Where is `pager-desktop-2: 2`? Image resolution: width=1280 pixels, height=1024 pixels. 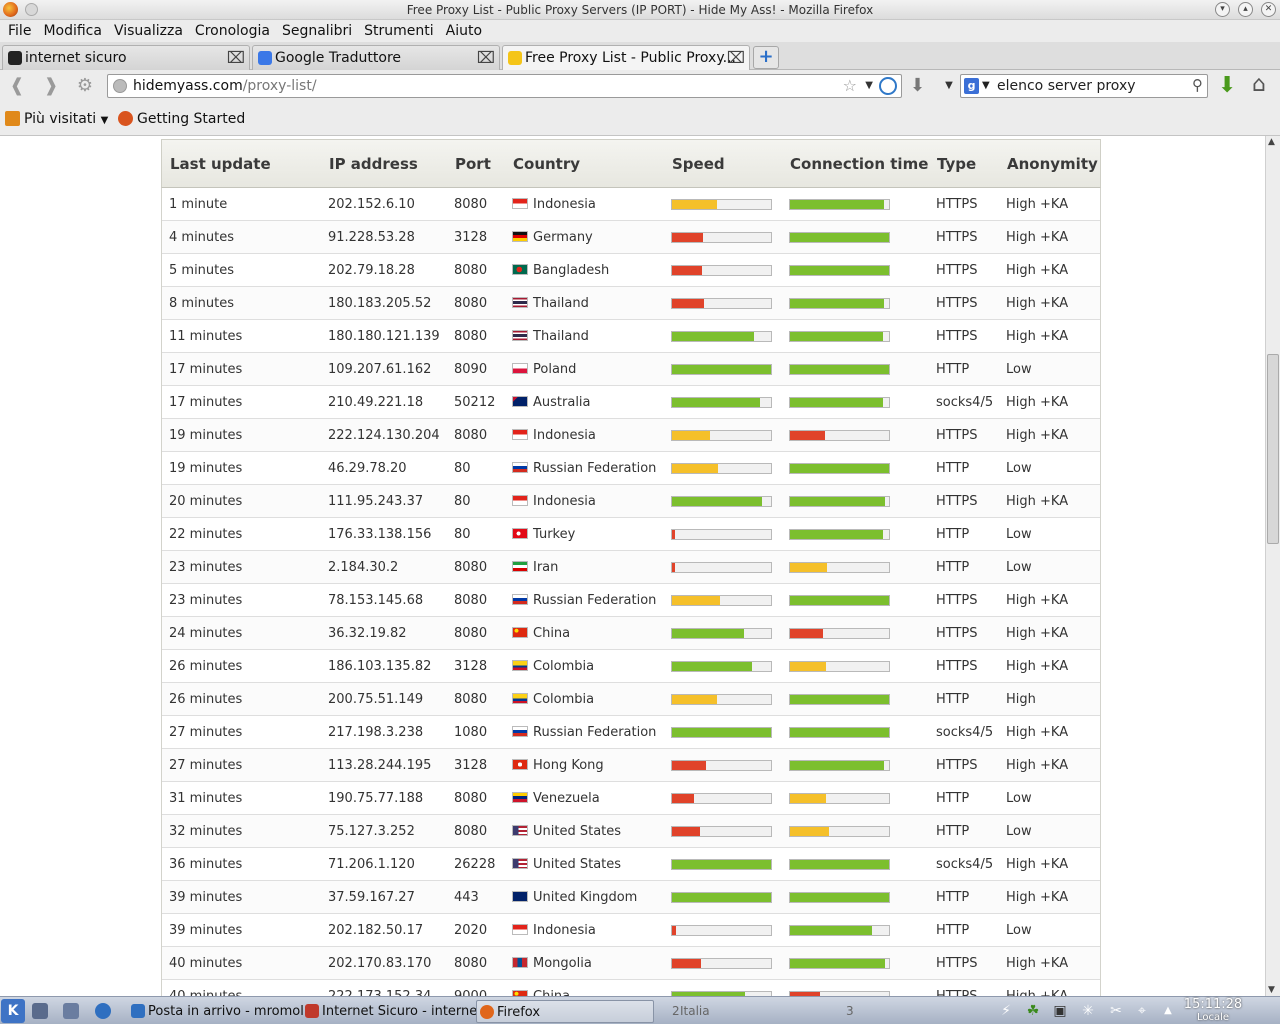 pager-desktop-2: 2 is located at coordinates (676, 1011).